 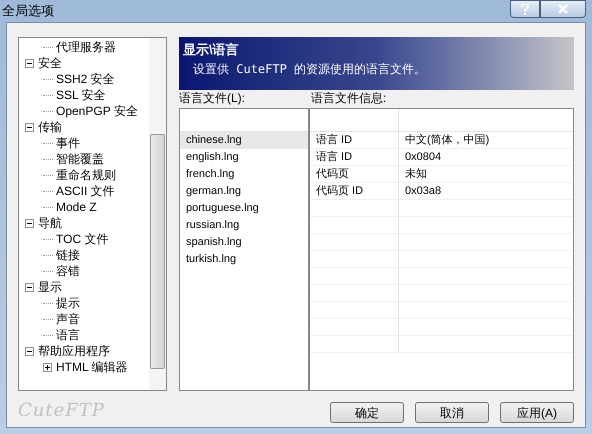 What do you see at coordinates (50, 287) in the screenshot?
I see `tree-item: 显示` at bounding box center [50, 287].